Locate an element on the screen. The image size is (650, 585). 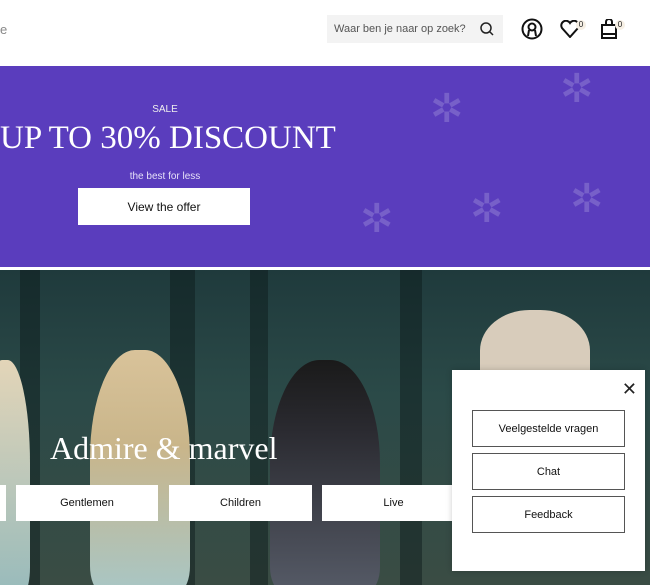
hero-title: Admire & marvel is located at coordinates (164, 448).